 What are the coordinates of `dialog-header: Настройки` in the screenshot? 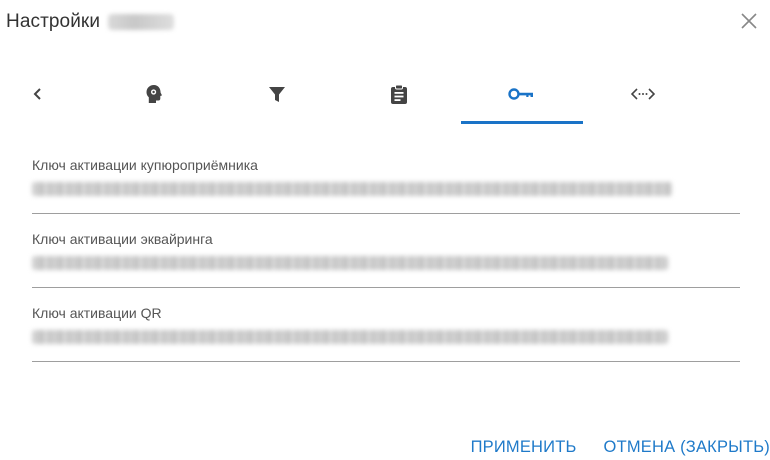 It's located at (90, 22).